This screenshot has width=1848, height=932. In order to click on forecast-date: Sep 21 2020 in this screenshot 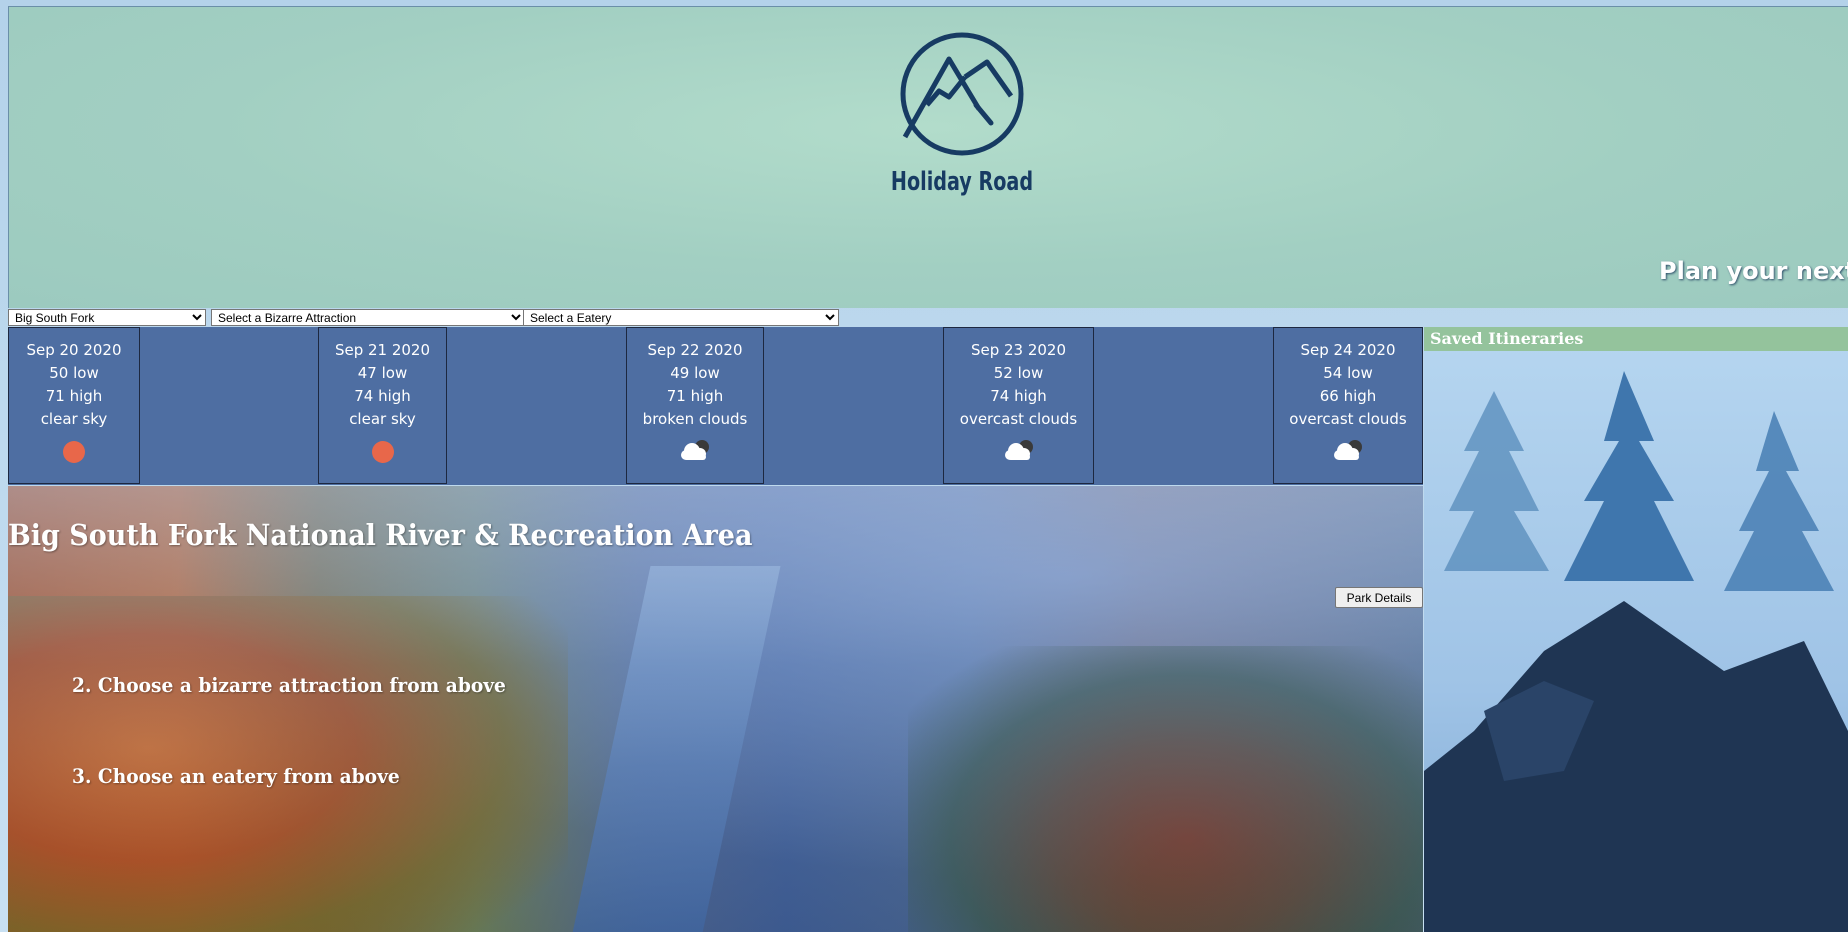, I will do `click(382, 350)`.